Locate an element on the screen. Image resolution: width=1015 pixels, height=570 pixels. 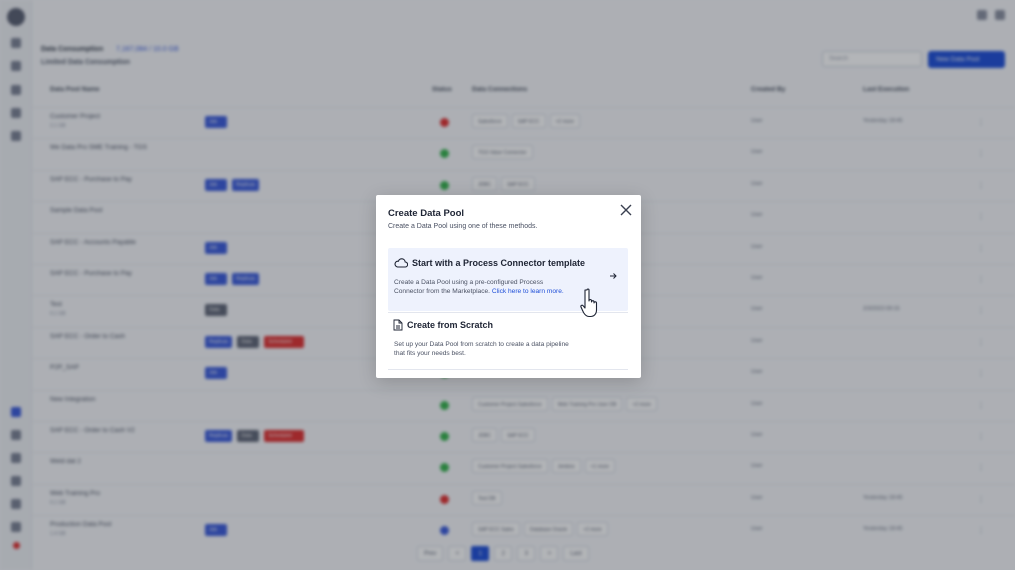
scratch-option-title: Create from Scratch is located at coordinates (450, 325).